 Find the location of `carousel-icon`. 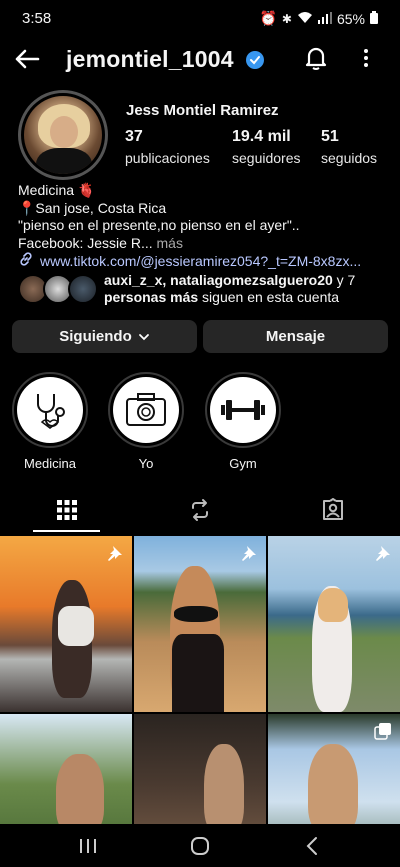

carousel-icon is located at coordinates (382, 731).